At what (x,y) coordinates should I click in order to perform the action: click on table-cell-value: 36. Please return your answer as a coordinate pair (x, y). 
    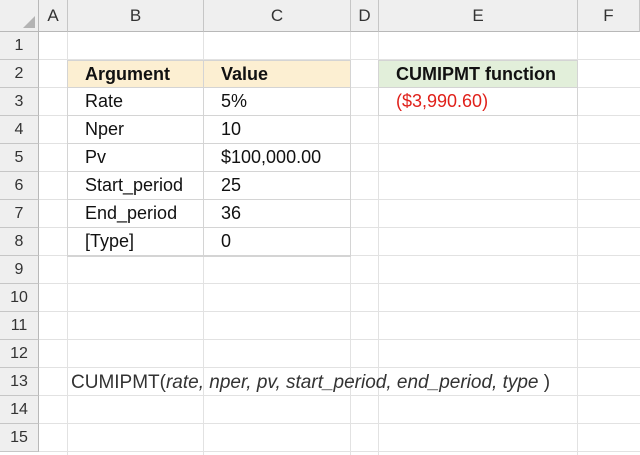
    Looking at the image, I should click on (277, 213).